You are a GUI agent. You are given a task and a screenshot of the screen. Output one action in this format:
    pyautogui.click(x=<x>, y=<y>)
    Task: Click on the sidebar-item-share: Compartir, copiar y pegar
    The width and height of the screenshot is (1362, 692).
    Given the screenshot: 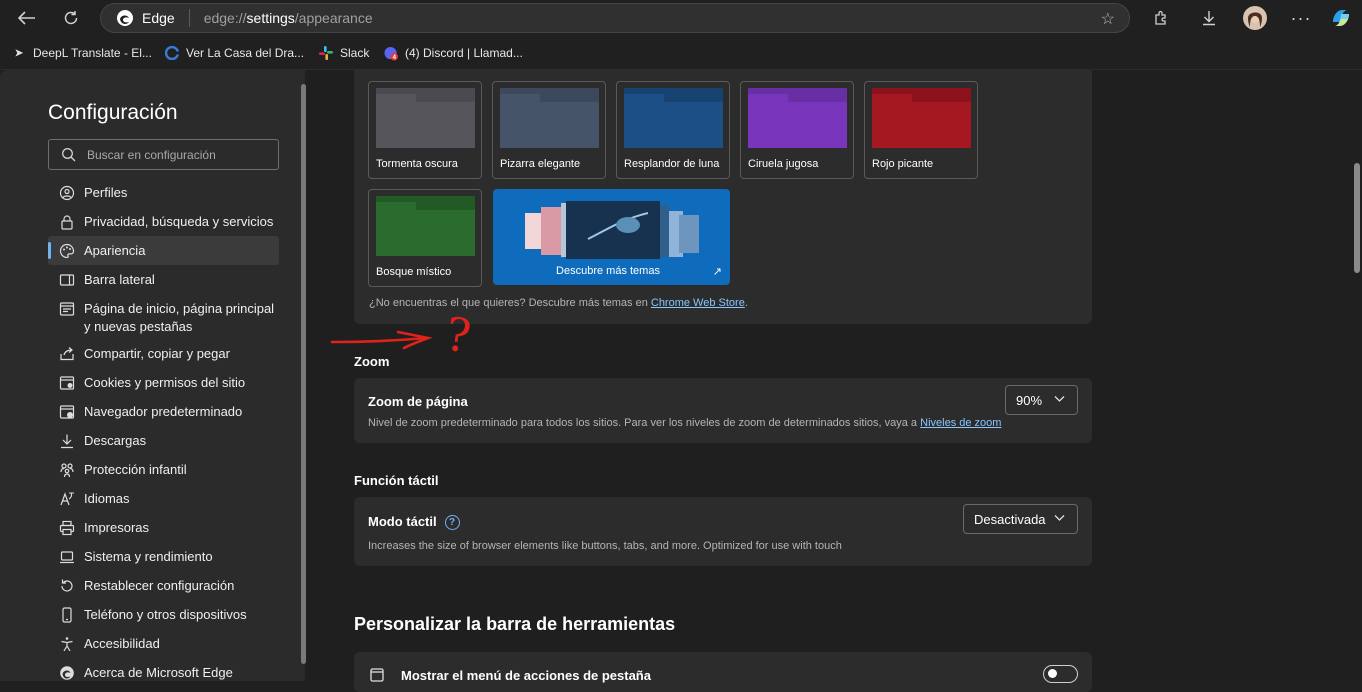 What is the action you would take?
    pyautogui.click(x=163, y=353)
    